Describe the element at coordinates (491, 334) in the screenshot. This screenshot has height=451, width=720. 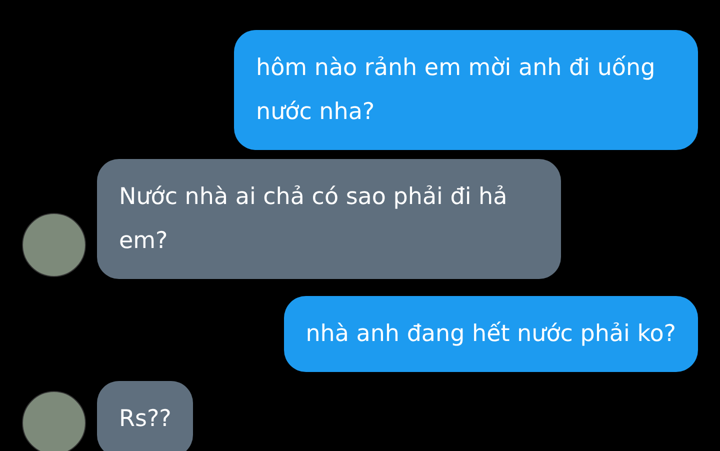
I see `sent-message: nhà anh đang hết nước phải ko?` at that location.